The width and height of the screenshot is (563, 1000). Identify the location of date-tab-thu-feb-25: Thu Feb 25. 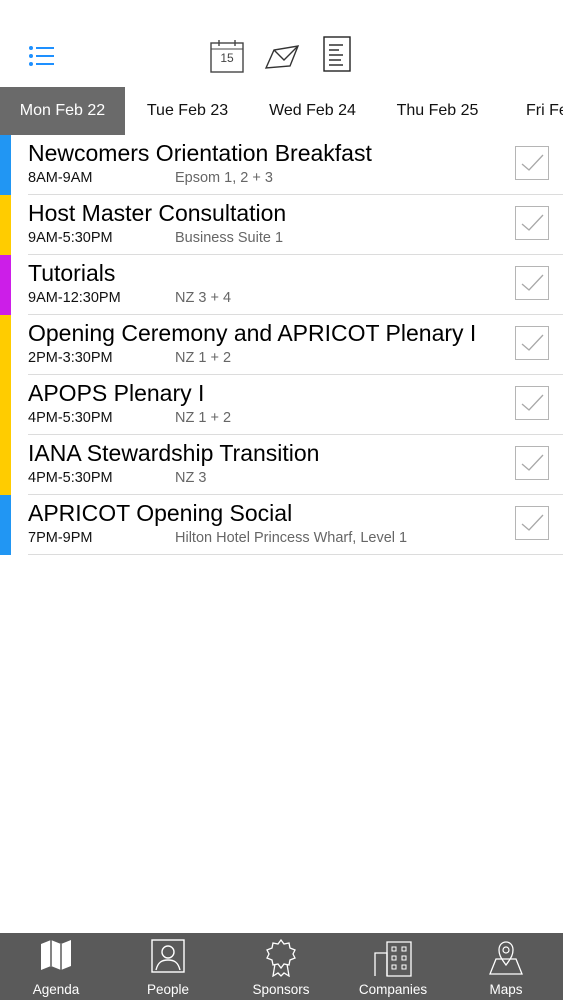
(437, 111).